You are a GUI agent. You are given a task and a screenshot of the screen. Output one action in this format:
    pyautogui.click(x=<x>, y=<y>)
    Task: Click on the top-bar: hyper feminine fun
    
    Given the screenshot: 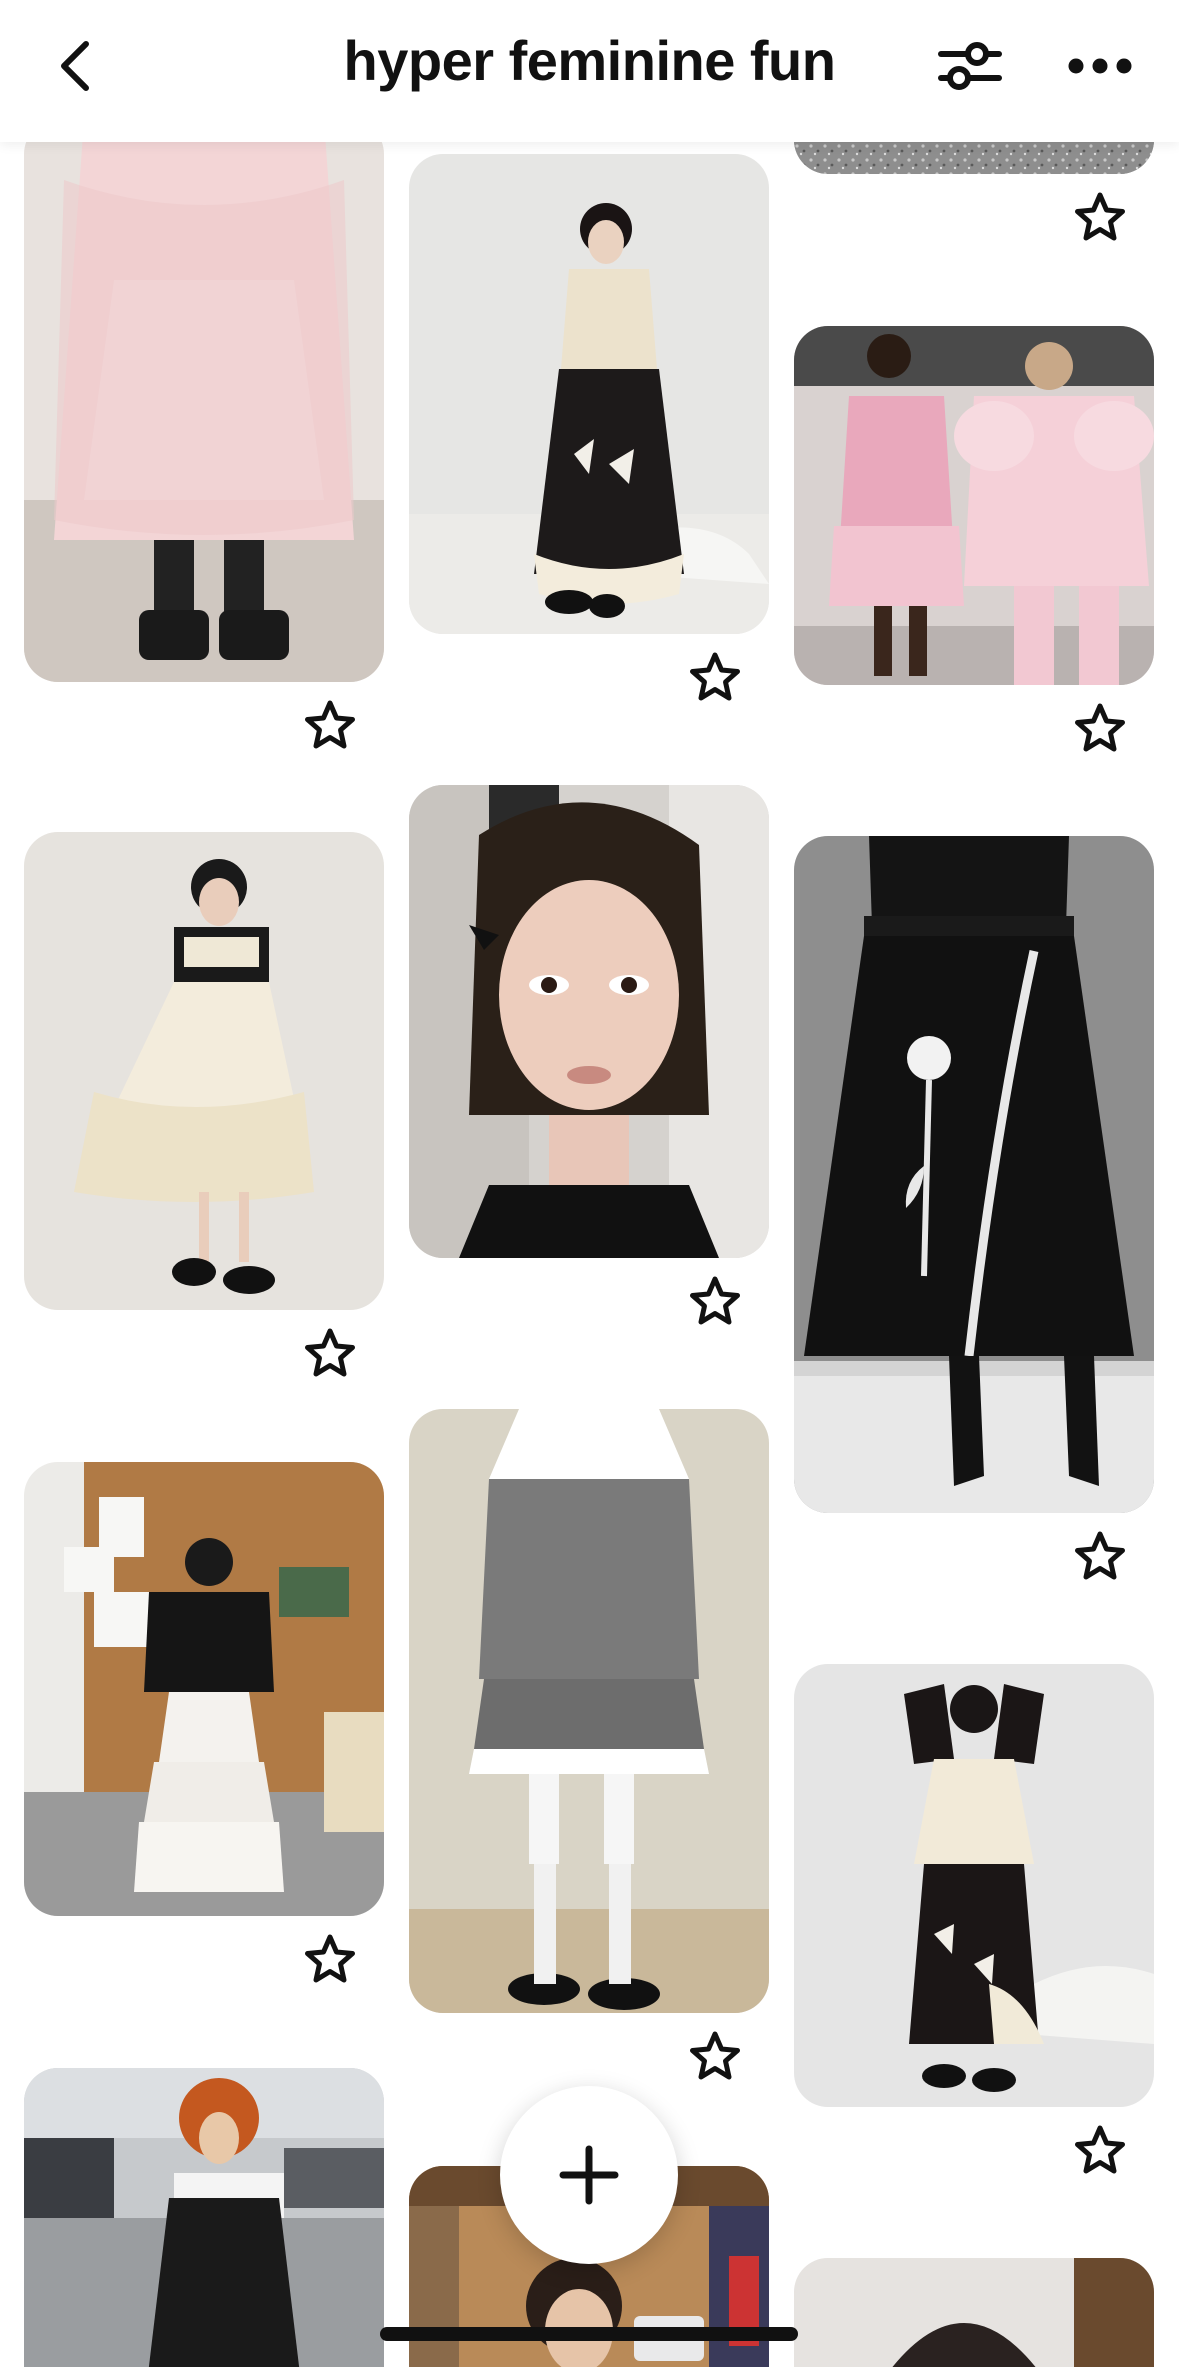 What is the action you would take?
    pyautogui.click(x=589, y=71)
    